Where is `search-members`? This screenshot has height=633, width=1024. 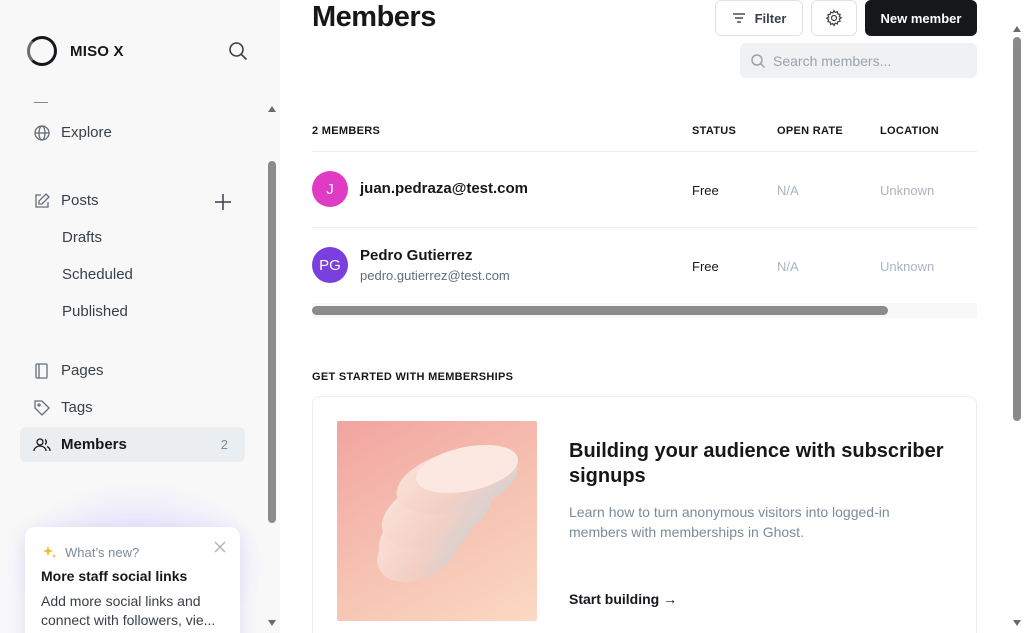 search-members is located at coordinates (858, 60).